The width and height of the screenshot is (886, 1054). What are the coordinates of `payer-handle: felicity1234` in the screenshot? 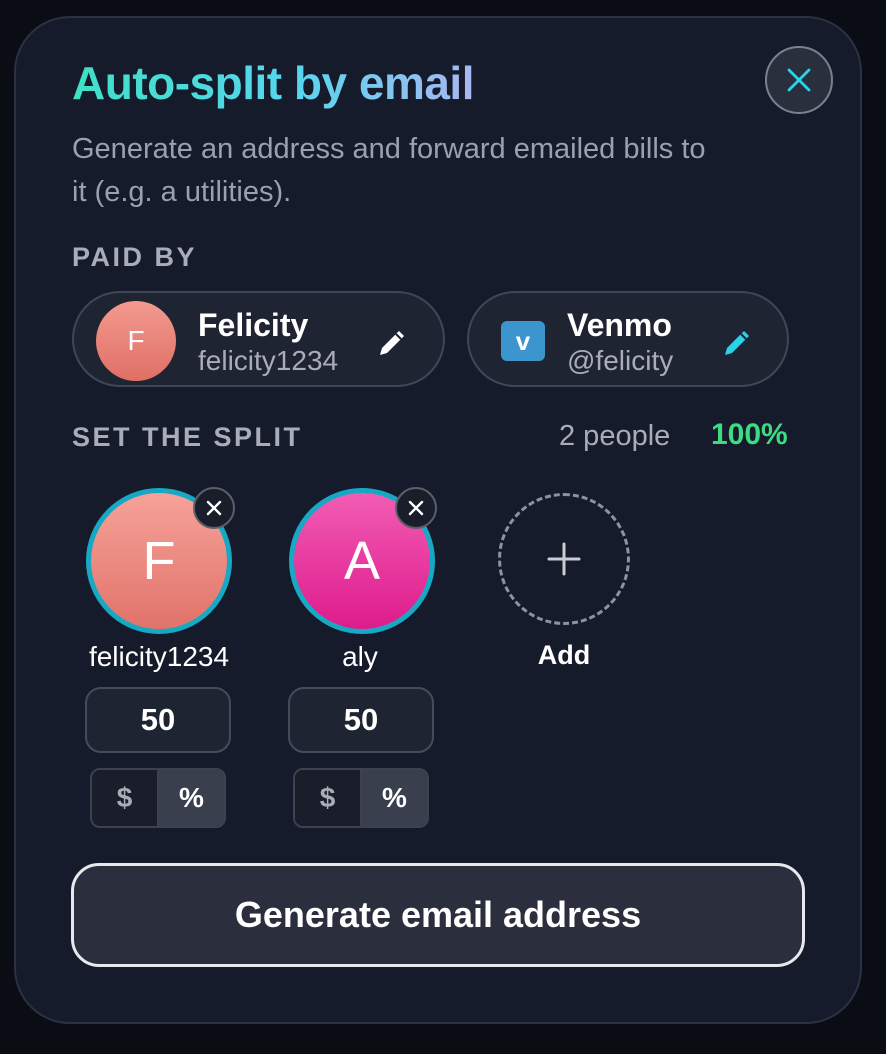 It's located at (268, 360).